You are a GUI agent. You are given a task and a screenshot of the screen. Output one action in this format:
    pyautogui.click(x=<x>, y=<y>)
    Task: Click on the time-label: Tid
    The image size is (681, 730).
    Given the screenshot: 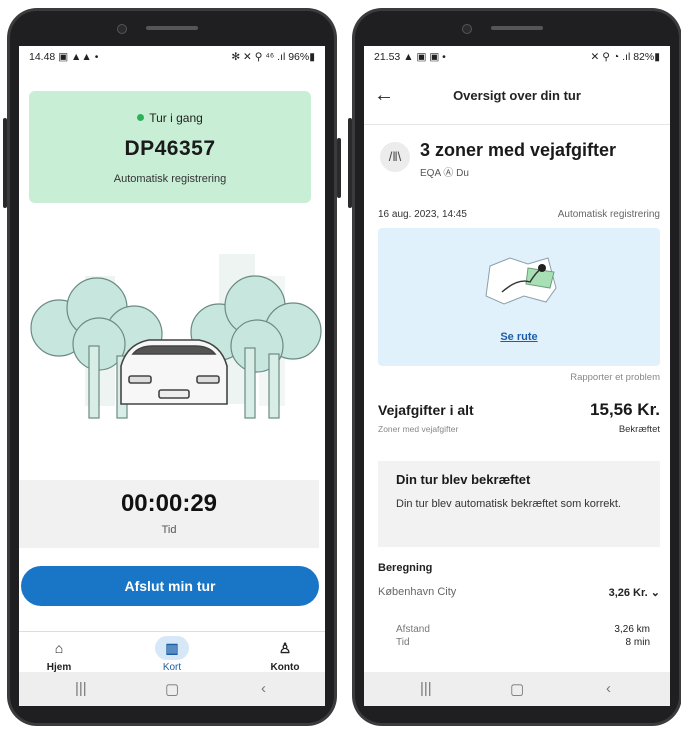 What is the action you would take?
    pyautogui.click(x=403, y=642)
    